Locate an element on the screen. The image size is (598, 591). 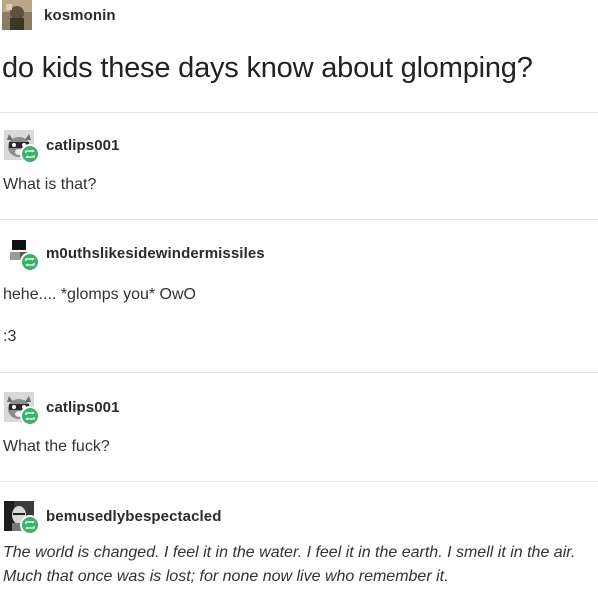
post-title: do kids these days know about glomping? is located at coordinates (267, 68).